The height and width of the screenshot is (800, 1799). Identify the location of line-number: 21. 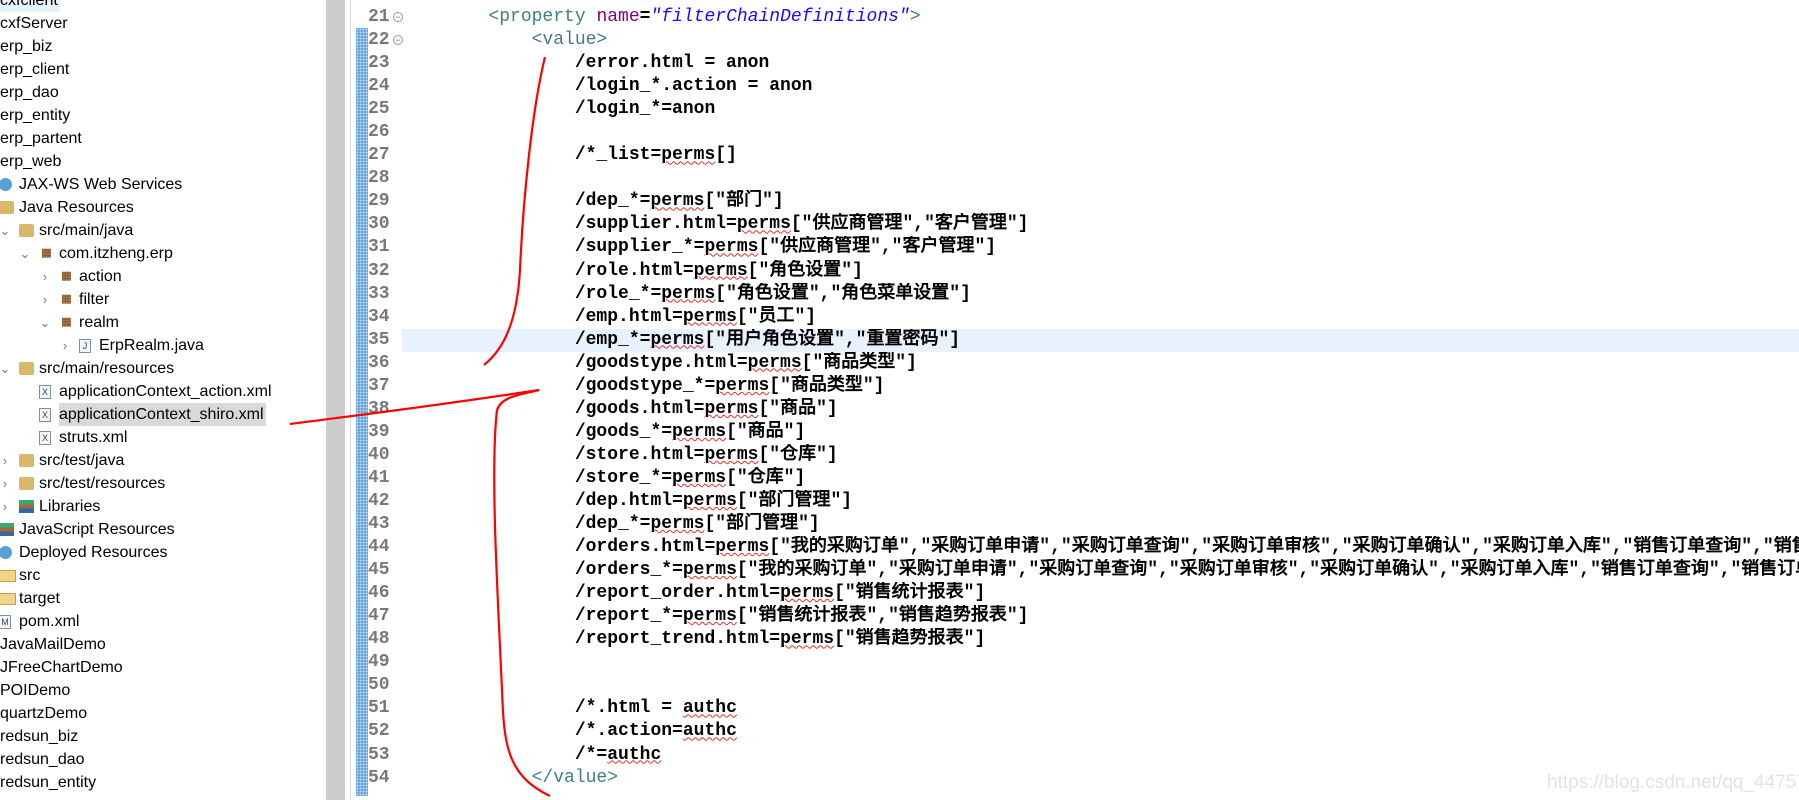
(379, 17).